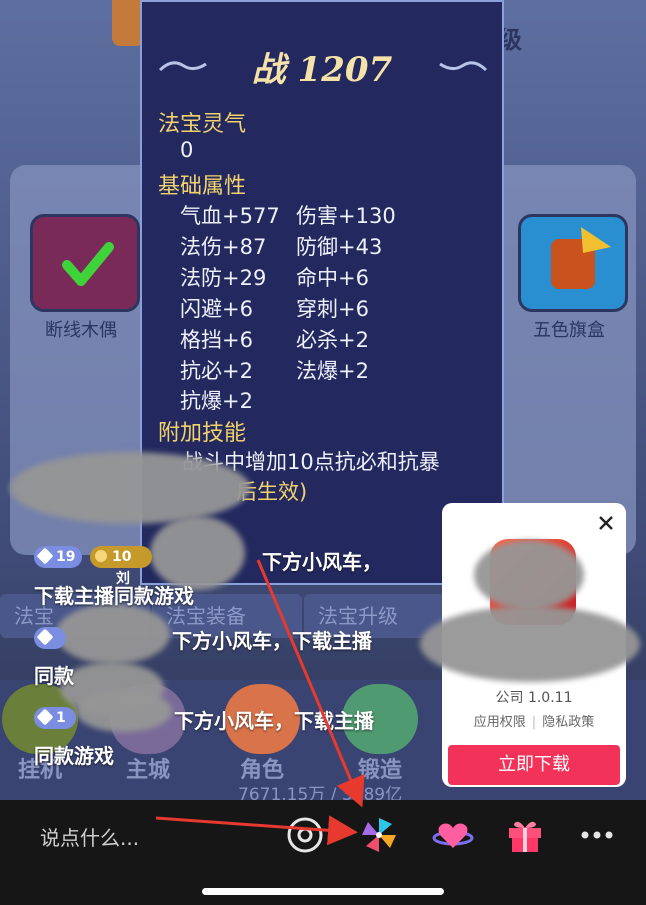 This screenshot has width=646, height=905. I want to click on annotation-arrows, so click(260, 702).